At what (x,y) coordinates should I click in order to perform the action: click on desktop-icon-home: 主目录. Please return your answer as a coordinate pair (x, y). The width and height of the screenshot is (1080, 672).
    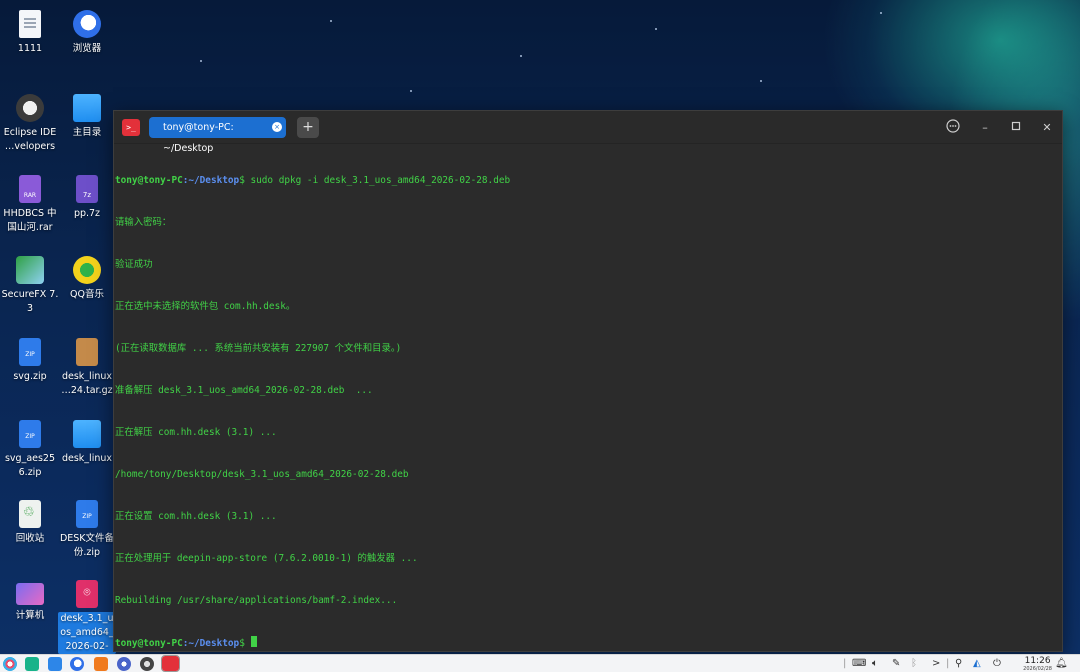
    Looking at the image, I should click on (87, 117).